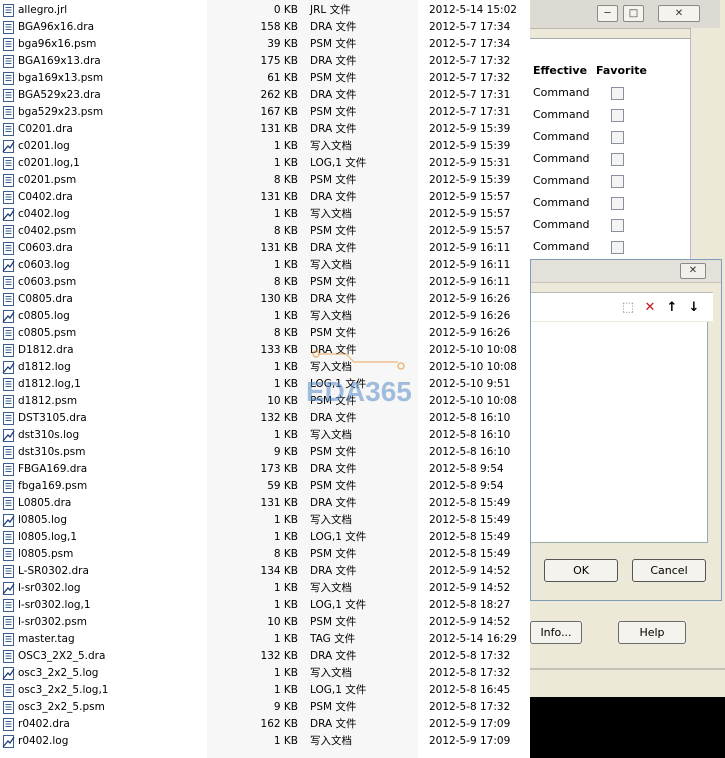 This screenshot has height=758, width=725. What do you see at coordinates (279, 197) in the screenshot?
I see `file-size: 131 KB` at bounding box center [279, 197].